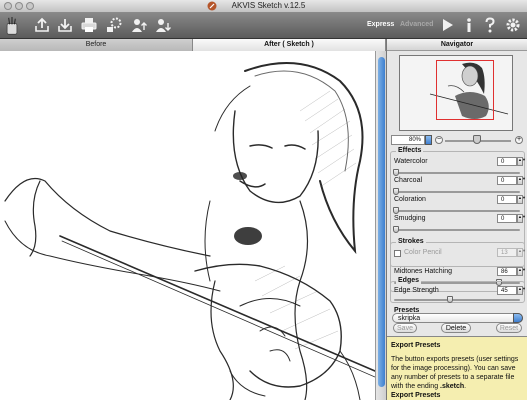 This screenshot has height=400, width=527. Describe the element at coordinates (521, 271) in the screenshot. I see `midtones-hatching-stepper: ▲▼` at that location.